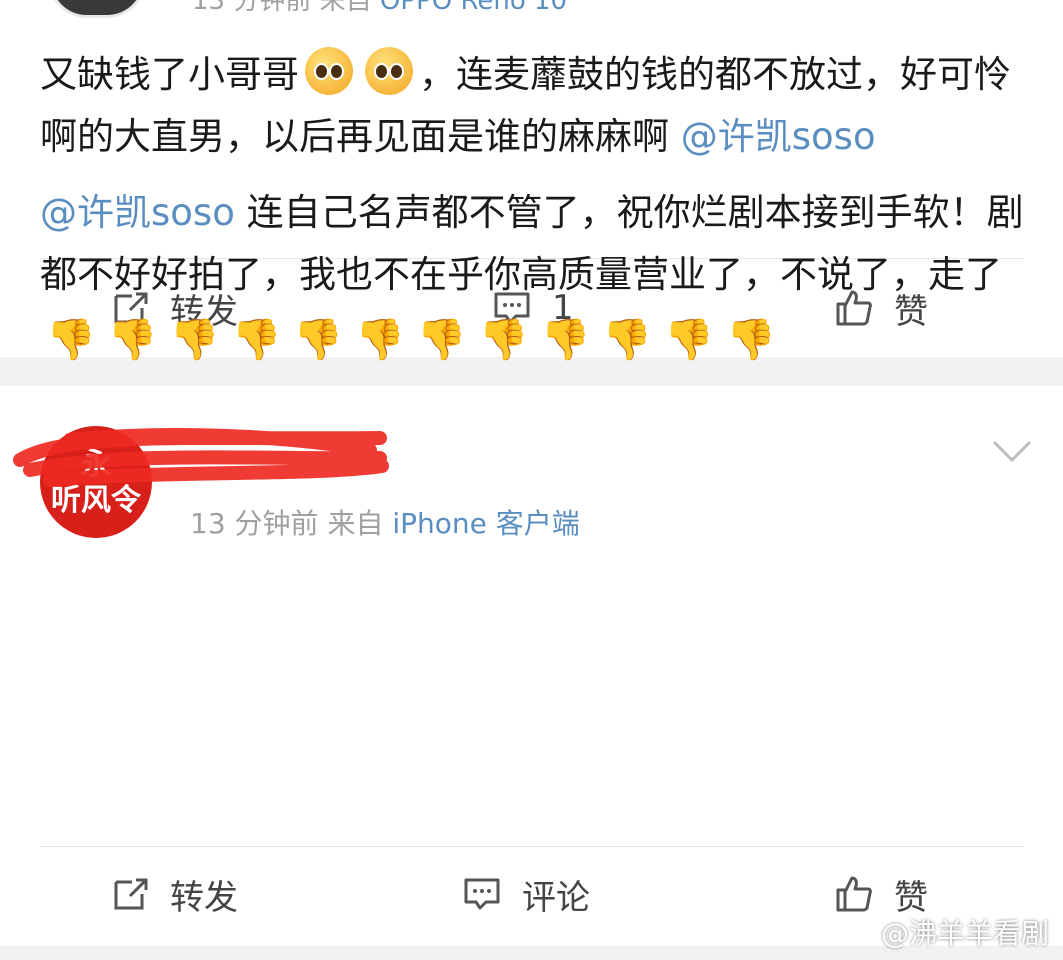 The width and height of the screenshot is (1063, 960). I want to click on divider, so click(531, 846).